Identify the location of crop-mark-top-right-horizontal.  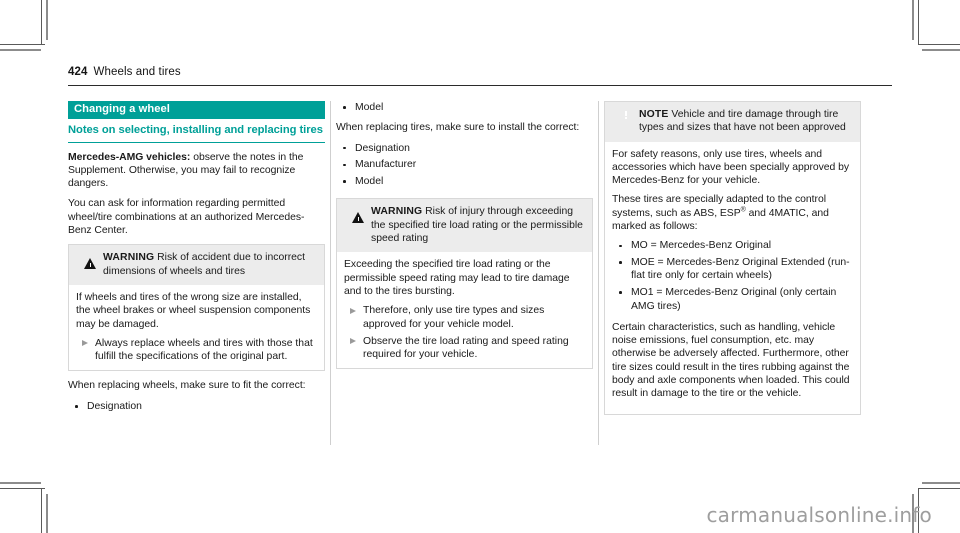
(939, 44).